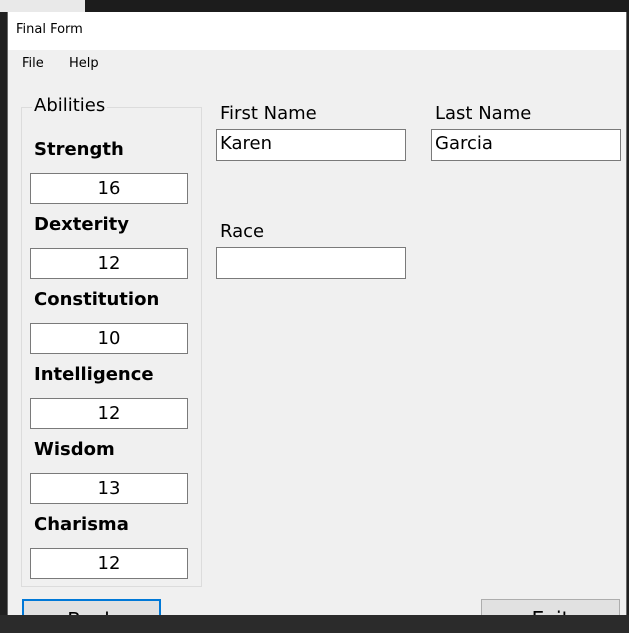 The image size is (629, 633). What do you see at coordinates (81, 224) in the screenshot?
I see `dexterity-label: Dexterity` at bounding box center [81, 224].